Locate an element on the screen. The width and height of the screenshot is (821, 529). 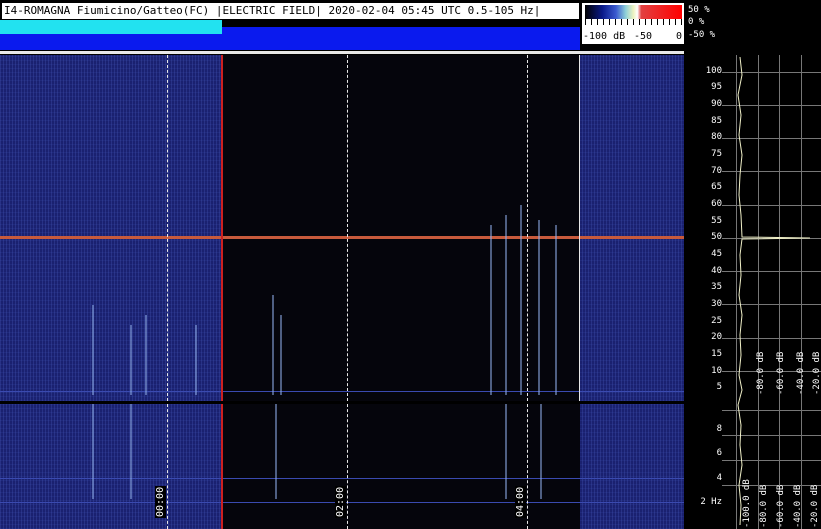
freq-tick: 65 is located at coordinates (716, 187).